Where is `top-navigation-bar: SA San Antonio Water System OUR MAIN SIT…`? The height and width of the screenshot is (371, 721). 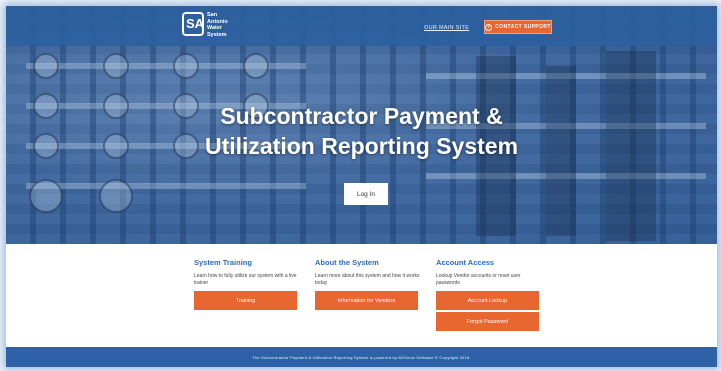 top-navigation-bar: SA San Antonio Water System OUR MAIN SIT… is located at coordinates (361, 26).